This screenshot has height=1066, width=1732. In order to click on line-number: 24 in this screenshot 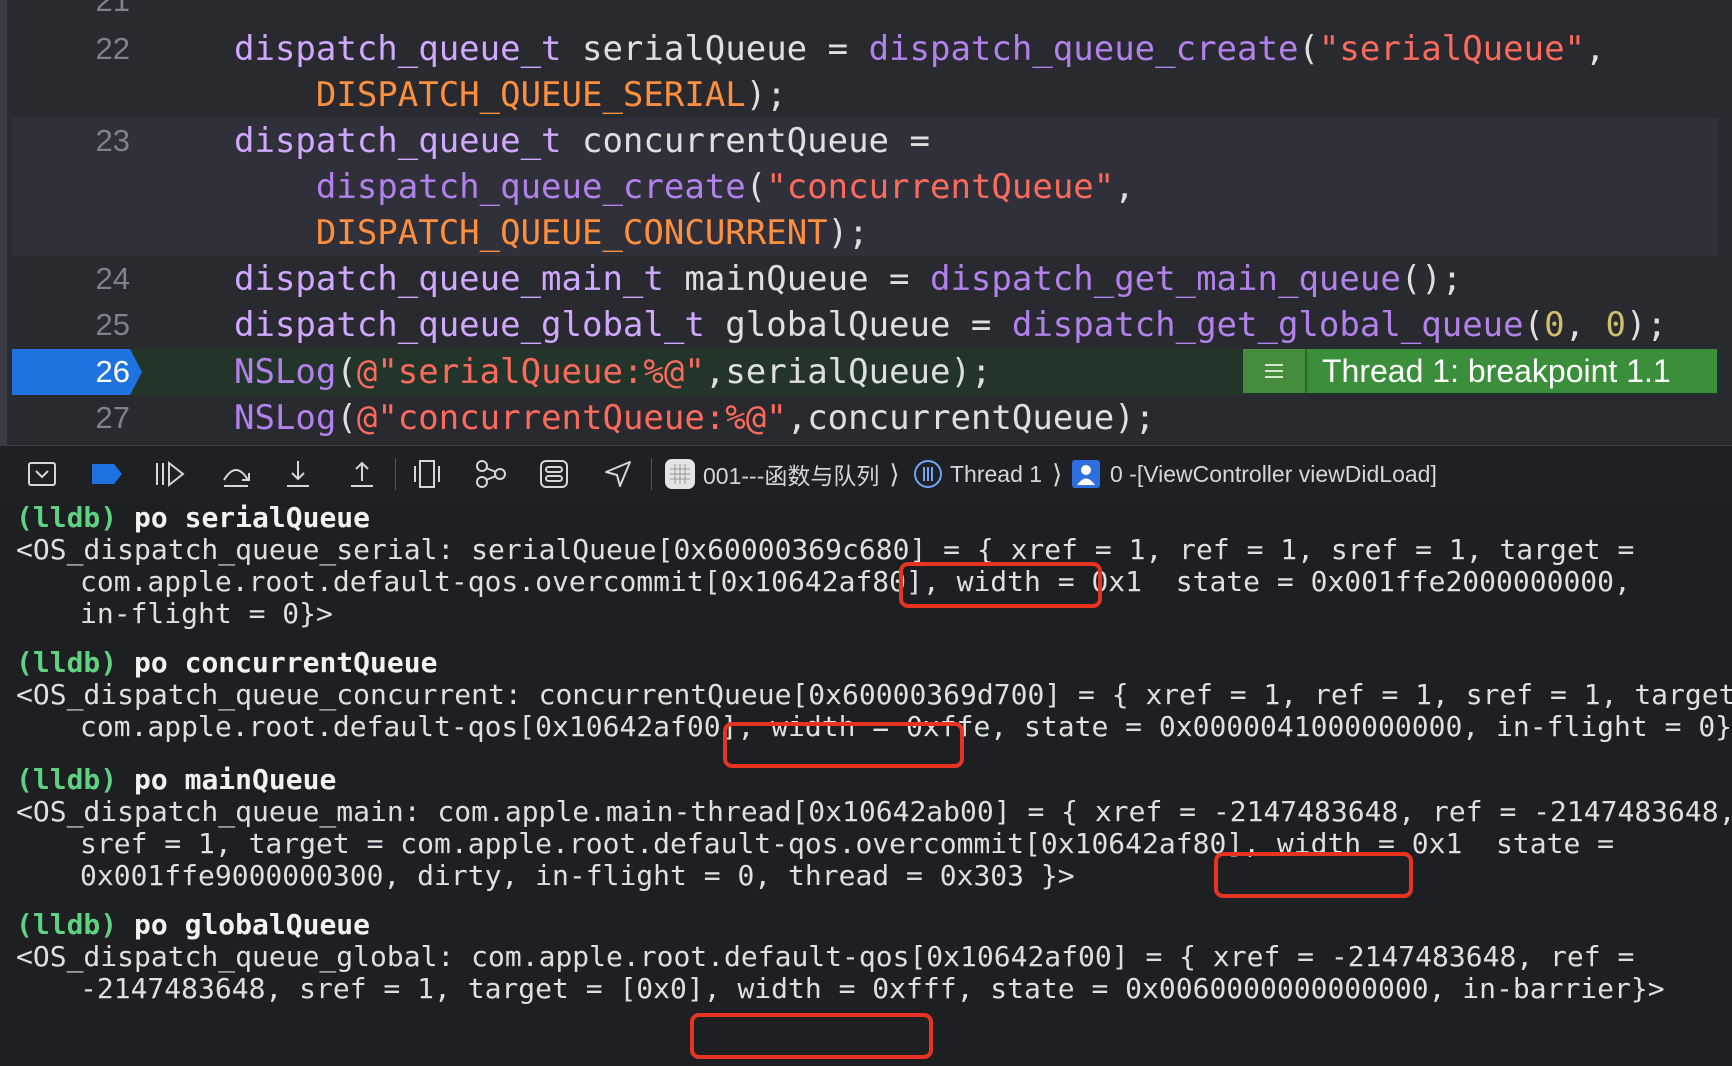, I will do `click(112, 278)`.